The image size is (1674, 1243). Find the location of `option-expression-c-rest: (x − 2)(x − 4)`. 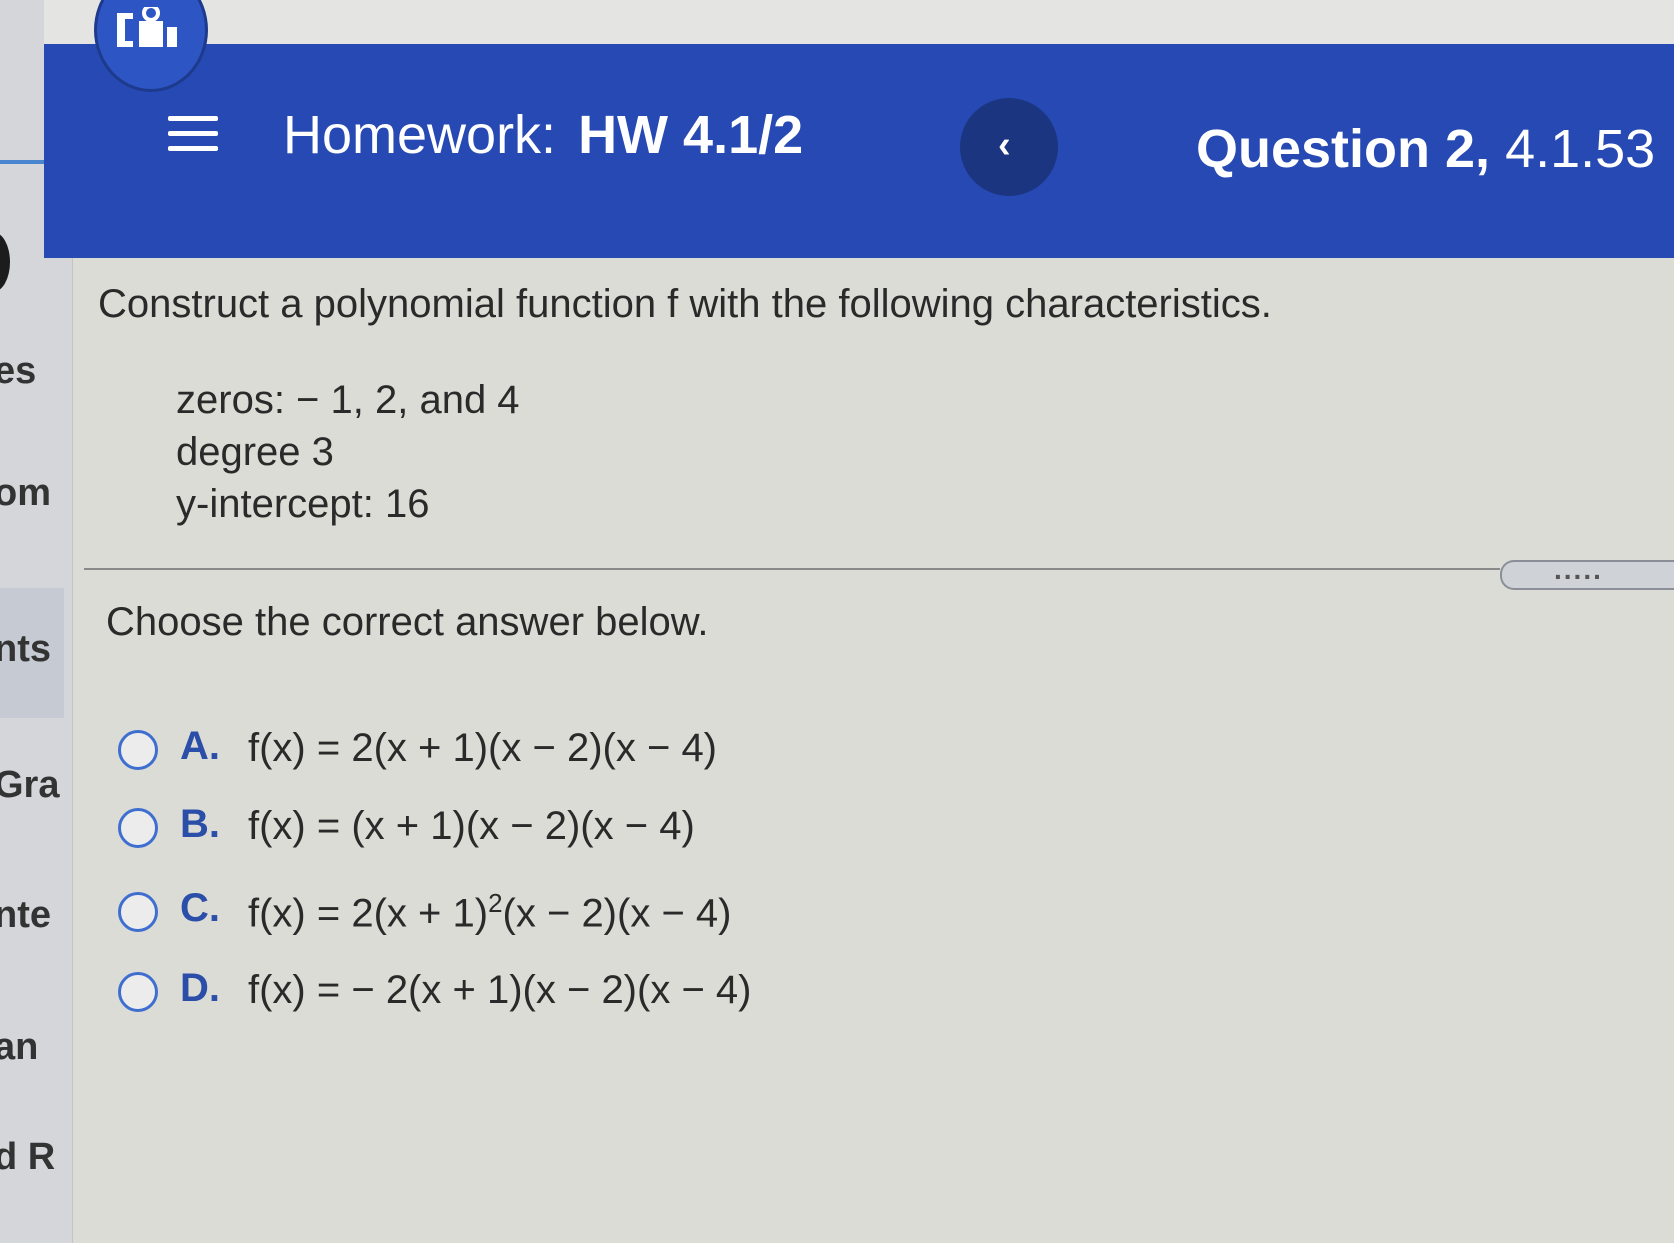

option-expression-c-rest: (x − 2)(x − 4) is located at coordinates (617, 913).